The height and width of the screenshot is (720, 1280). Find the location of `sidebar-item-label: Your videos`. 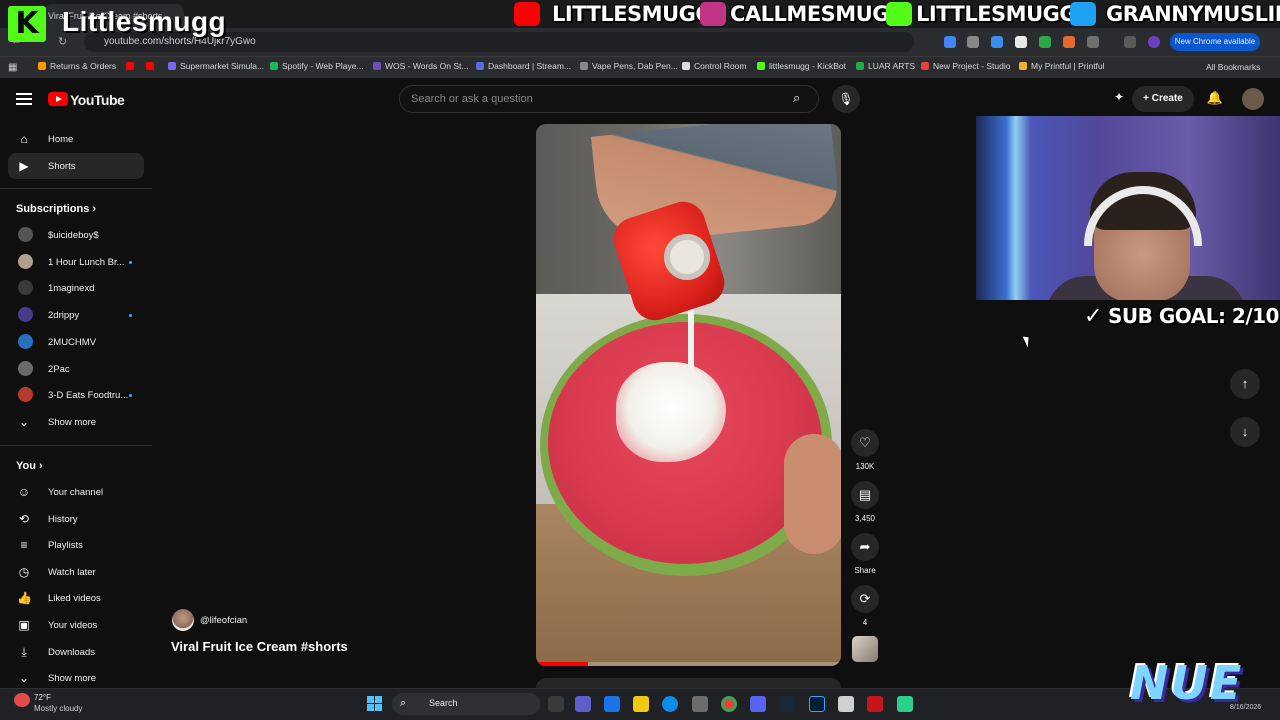

sidebar-item-label: Your videos is located at coordinates (73, 625).